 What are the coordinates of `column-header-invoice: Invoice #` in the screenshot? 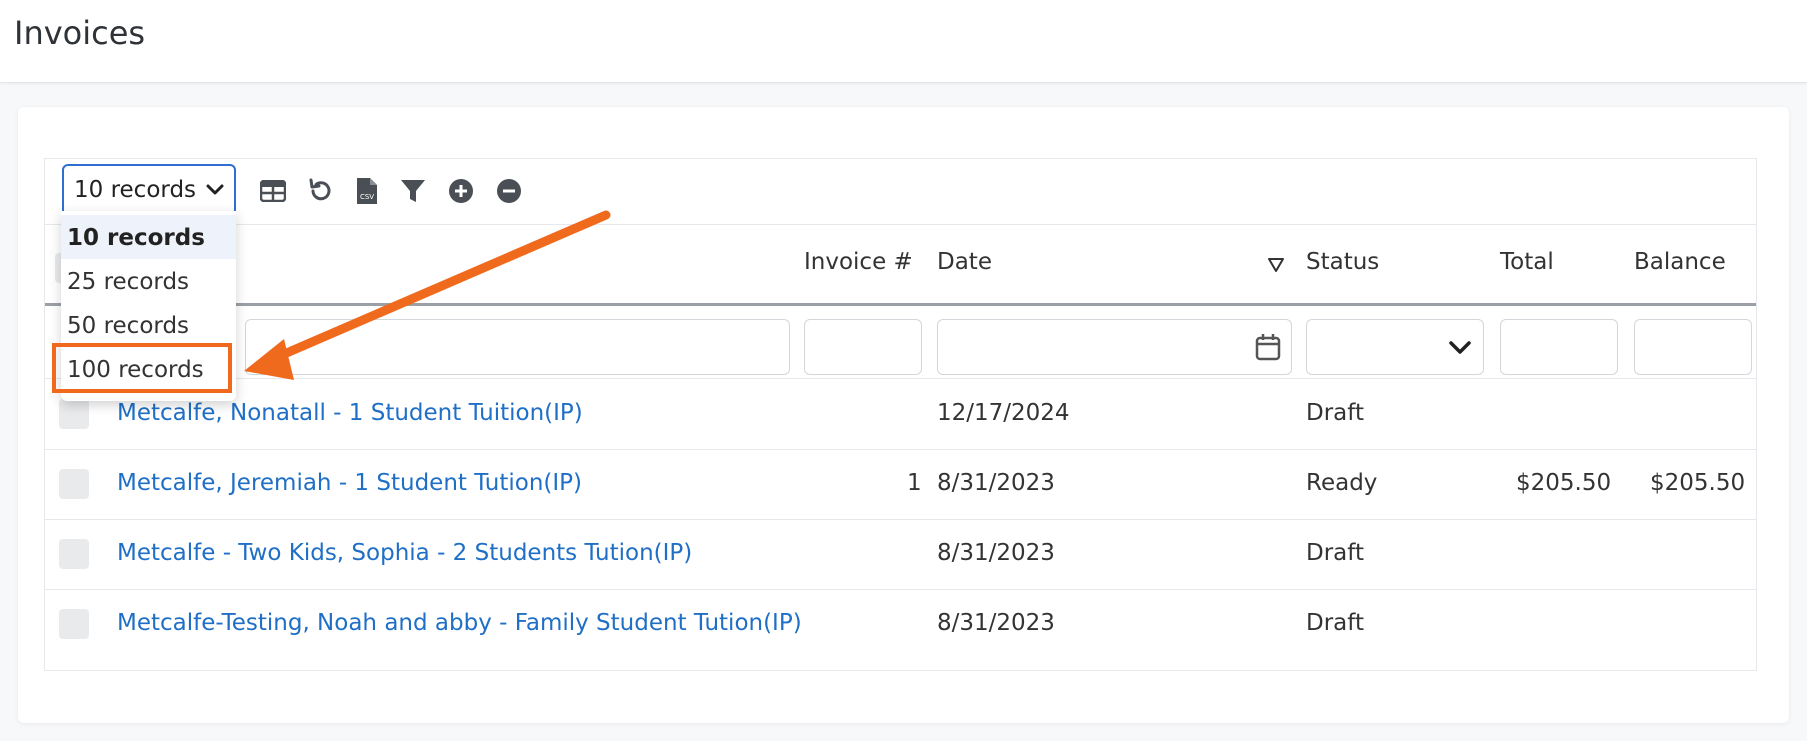 It's located at (858, 262).